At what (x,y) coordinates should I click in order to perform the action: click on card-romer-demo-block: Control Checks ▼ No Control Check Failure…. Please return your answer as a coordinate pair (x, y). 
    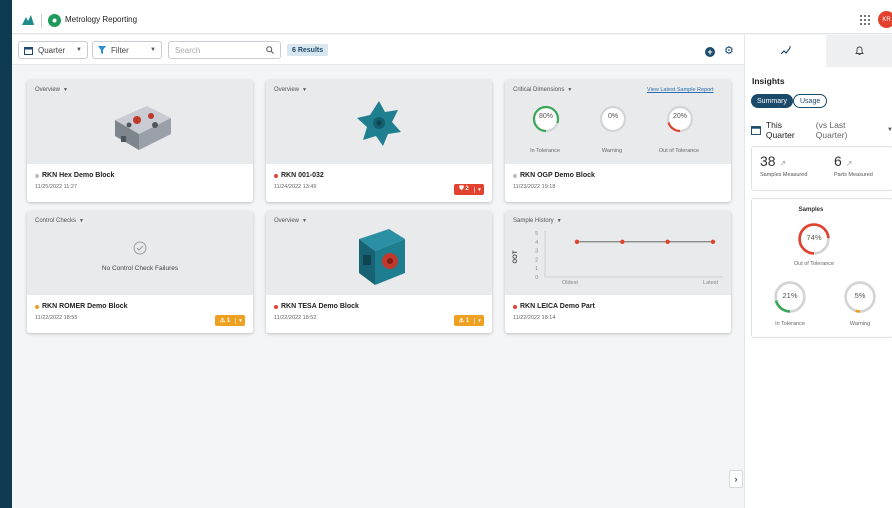
    Looking at the image, I should click on (140, 272).